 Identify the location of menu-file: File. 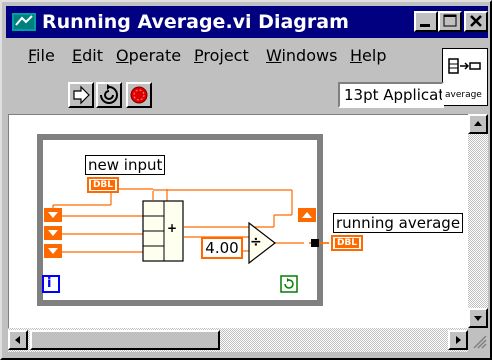
(41, 55).